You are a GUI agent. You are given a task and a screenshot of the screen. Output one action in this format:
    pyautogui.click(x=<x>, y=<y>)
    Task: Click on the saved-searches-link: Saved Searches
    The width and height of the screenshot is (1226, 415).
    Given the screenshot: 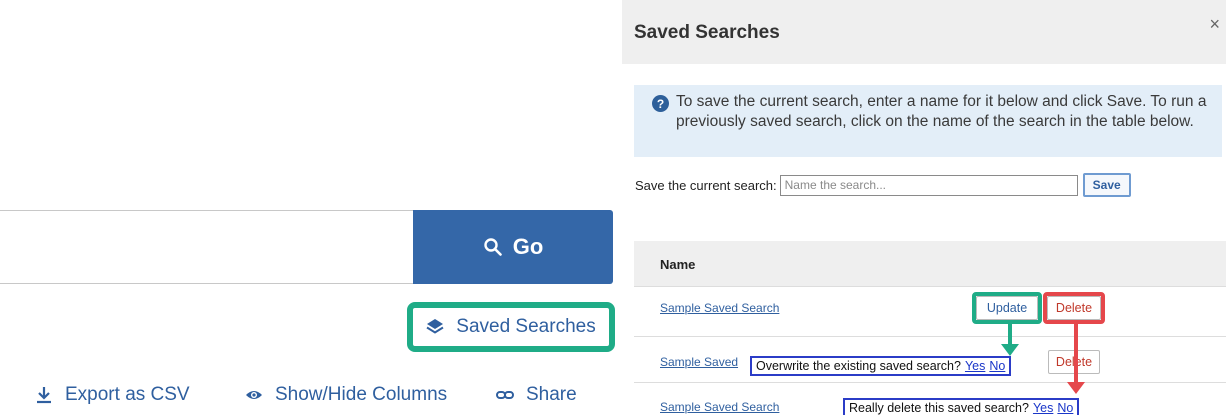 What is the action you would take?
    pyautogui.click(x=511, y=327)
    